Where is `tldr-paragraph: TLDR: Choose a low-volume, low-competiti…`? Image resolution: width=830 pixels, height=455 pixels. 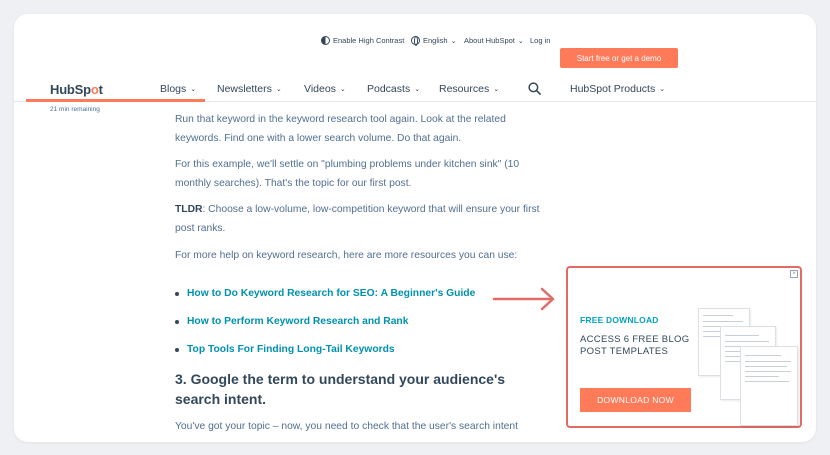
tldr-paragraph: TLDR: Choose a low-volume, low-competiti… is located at coordinates (360, 219).